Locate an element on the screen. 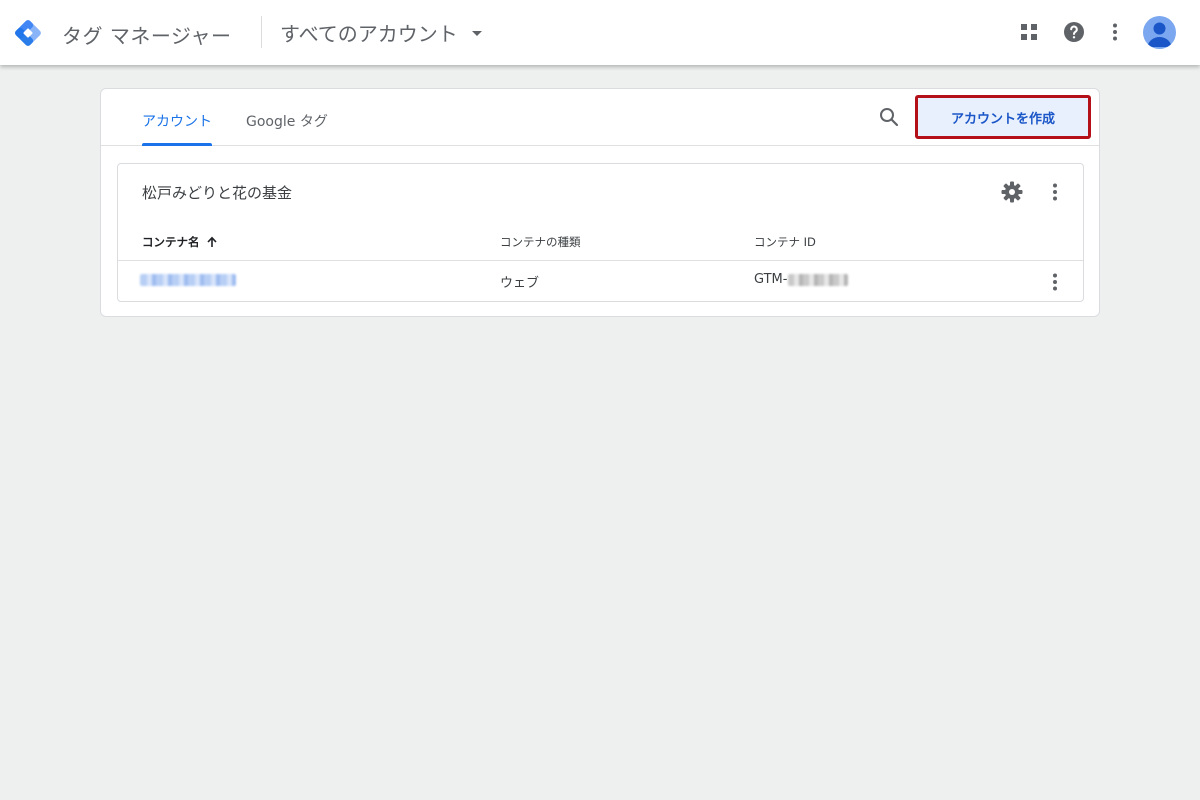 This screenshot has height=800, width=1200. row-more-vert-icon is located at coordinates (1055, 282).